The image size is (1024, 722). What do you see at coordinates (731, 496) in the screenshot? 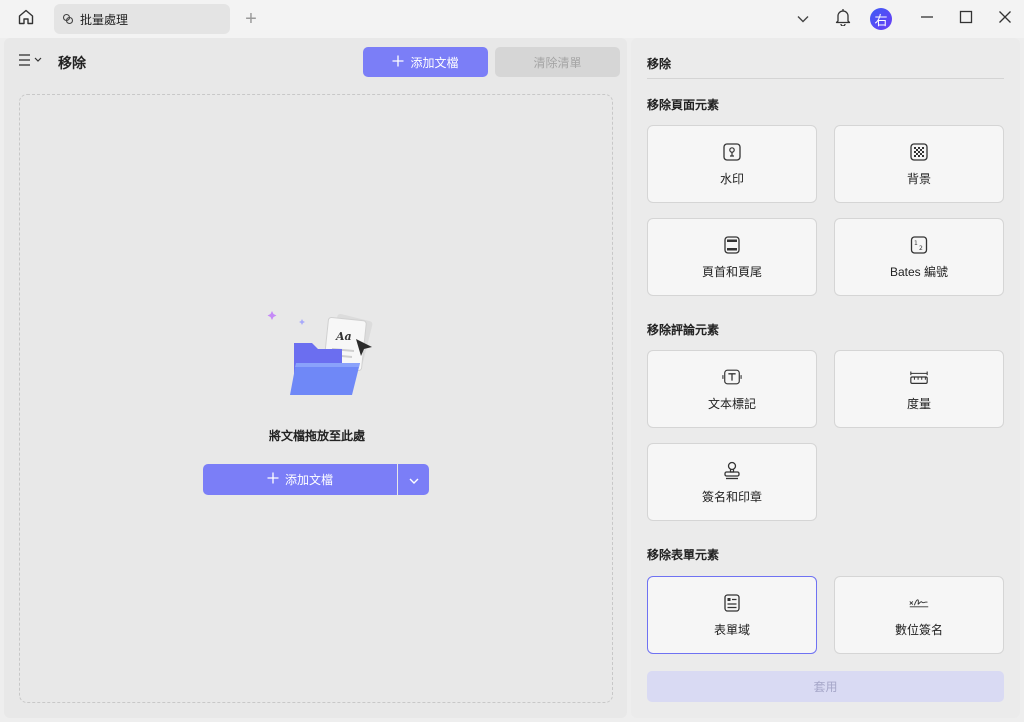
I see `option-label: 簽名和印章` at bounding box center [731, 496].